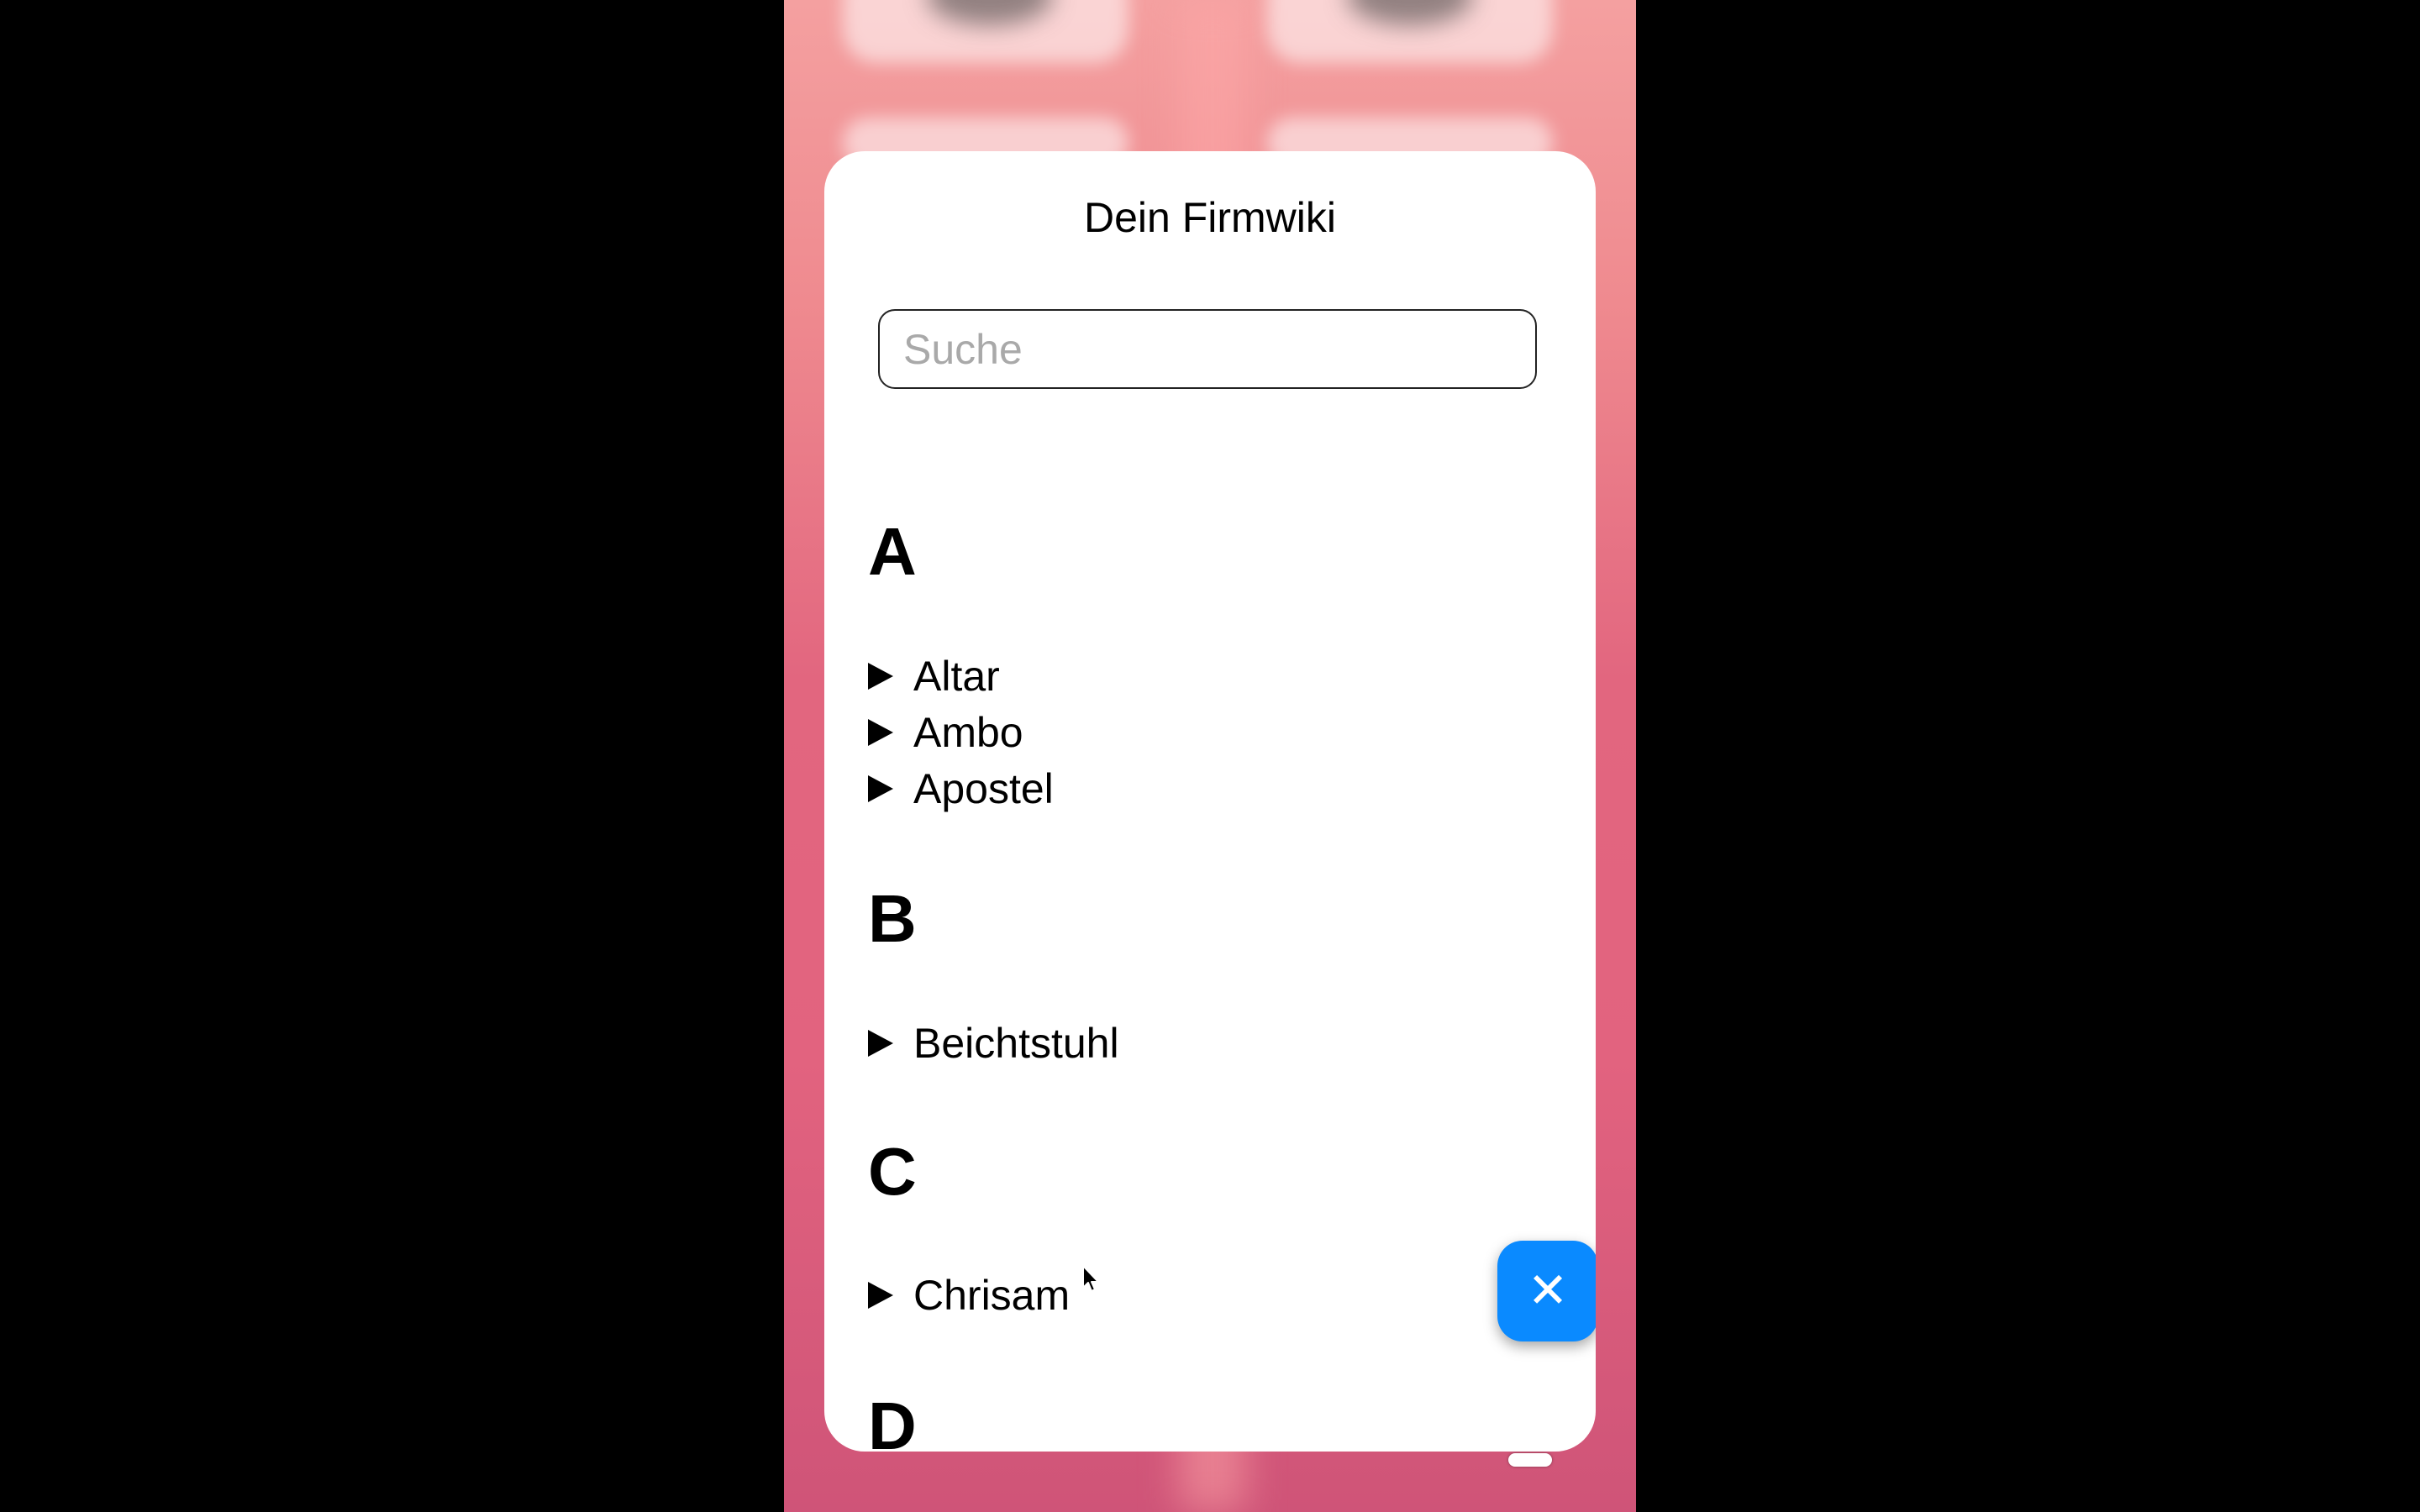  What do you see at coordinates (1090, 1278) in the screenshot?
I see `mouse-cursor-icon` at bounding box center [1090, 1278].